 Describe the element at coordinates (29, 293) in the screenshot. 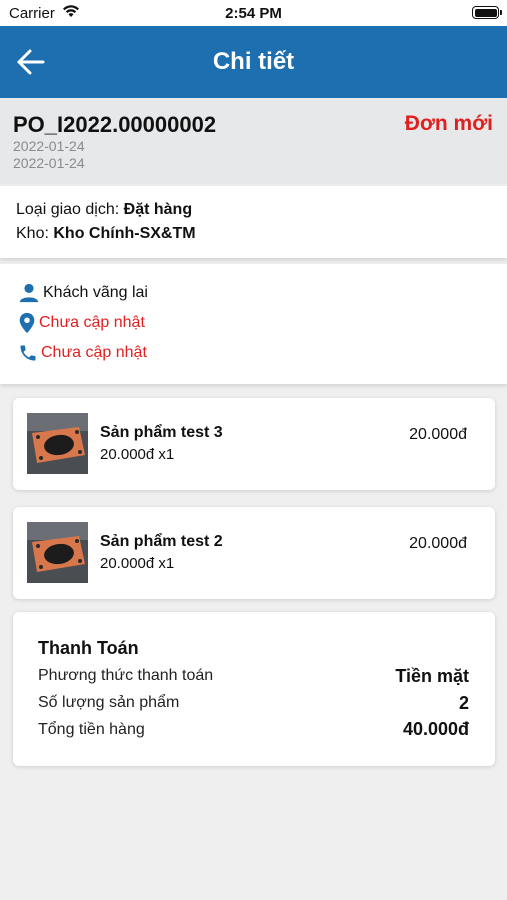

I see `person-icon` at that location.